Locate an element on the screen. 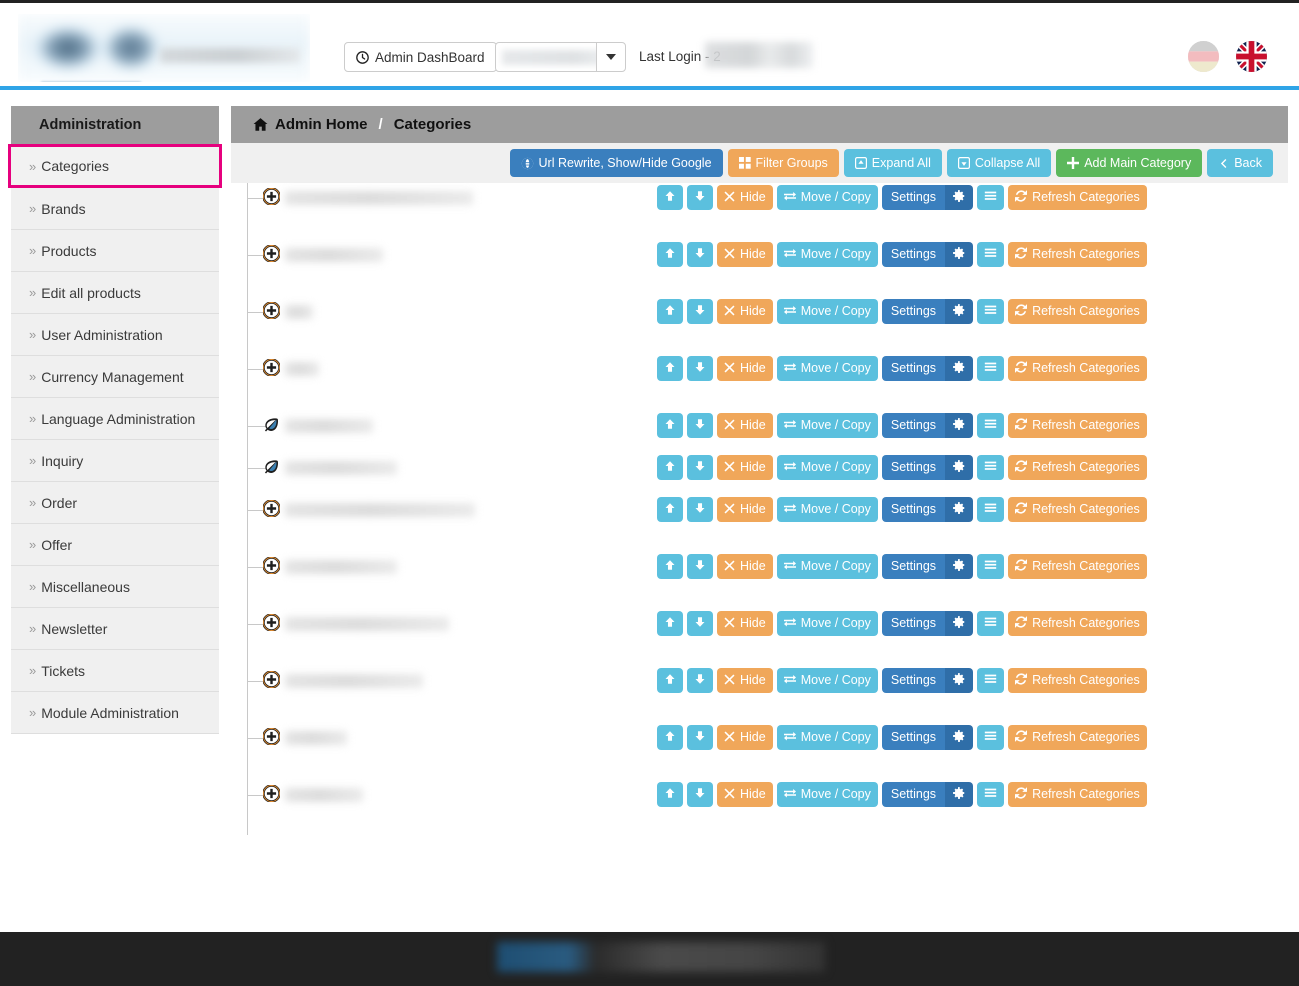 Image resolution: width=1299 pixels, height=986 pixels. filter-groups-button: Filter Groups is located at coordinates (783, 163).